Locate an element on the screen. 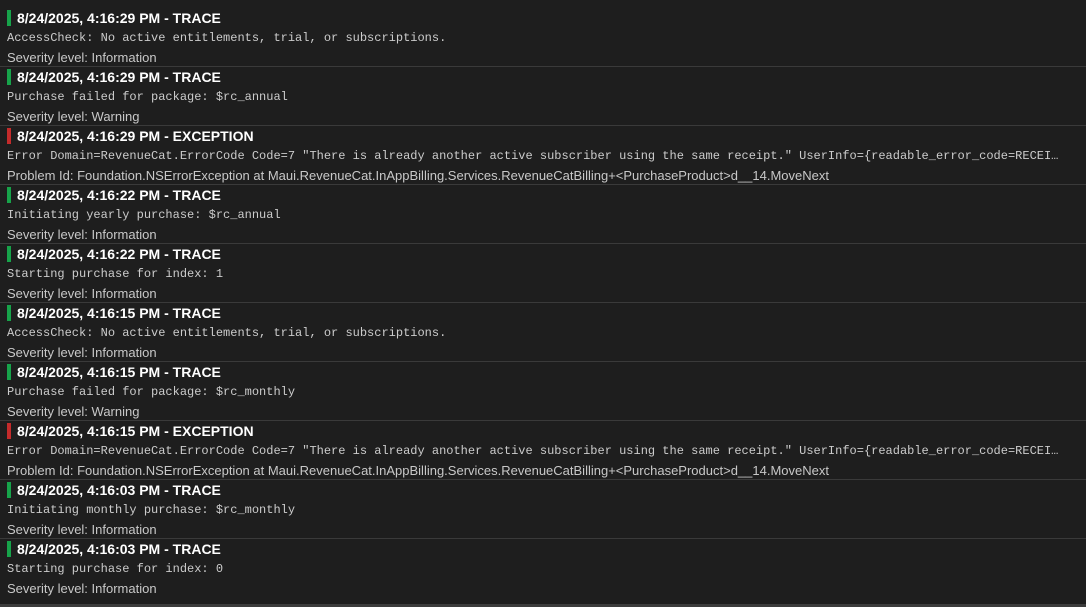  log-message: Purchase failed for package: $rc_monthly is located at coordinates (151, 392).